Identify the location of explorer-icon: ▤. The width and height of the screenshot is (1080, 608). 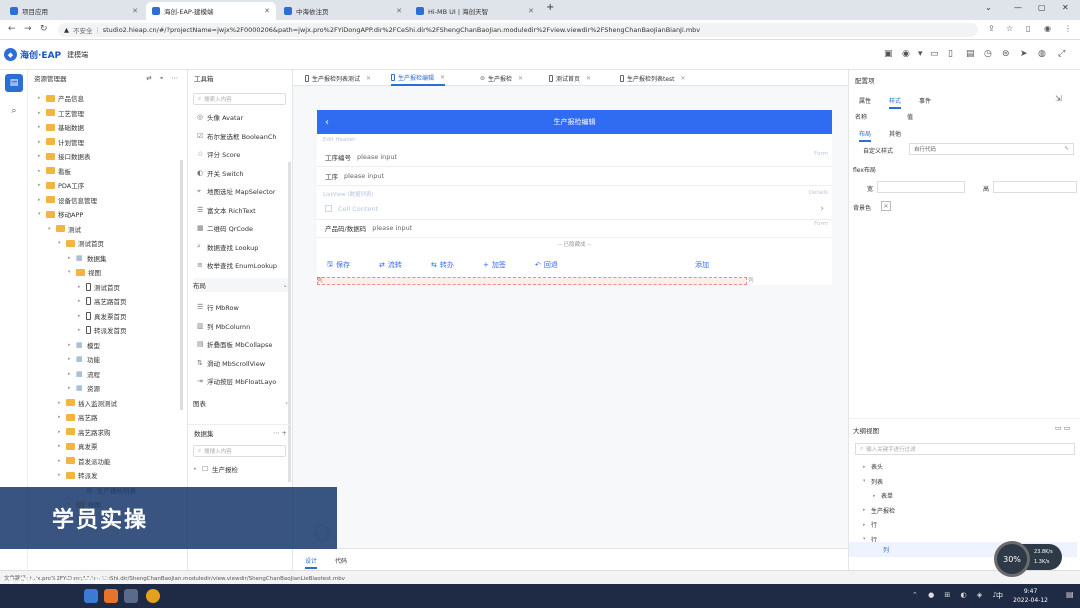
(14, 83).